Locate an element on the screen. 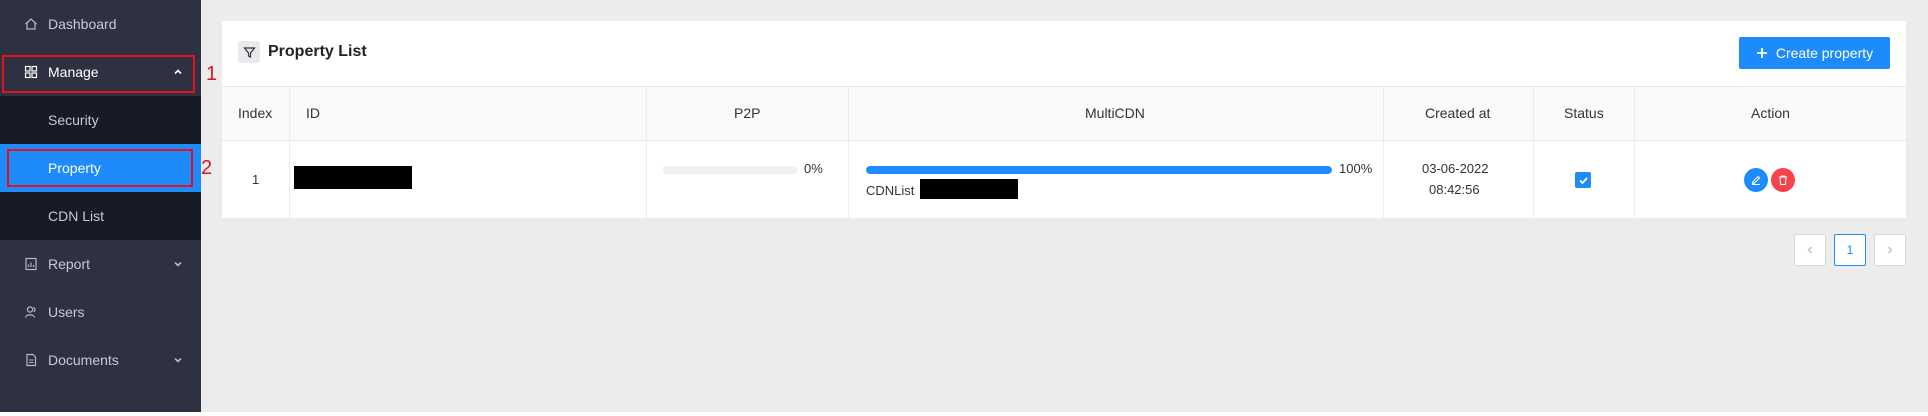 This screenshot has height=416, width=1928. create-property-button: Create property is located at coordinates (1814, 53).